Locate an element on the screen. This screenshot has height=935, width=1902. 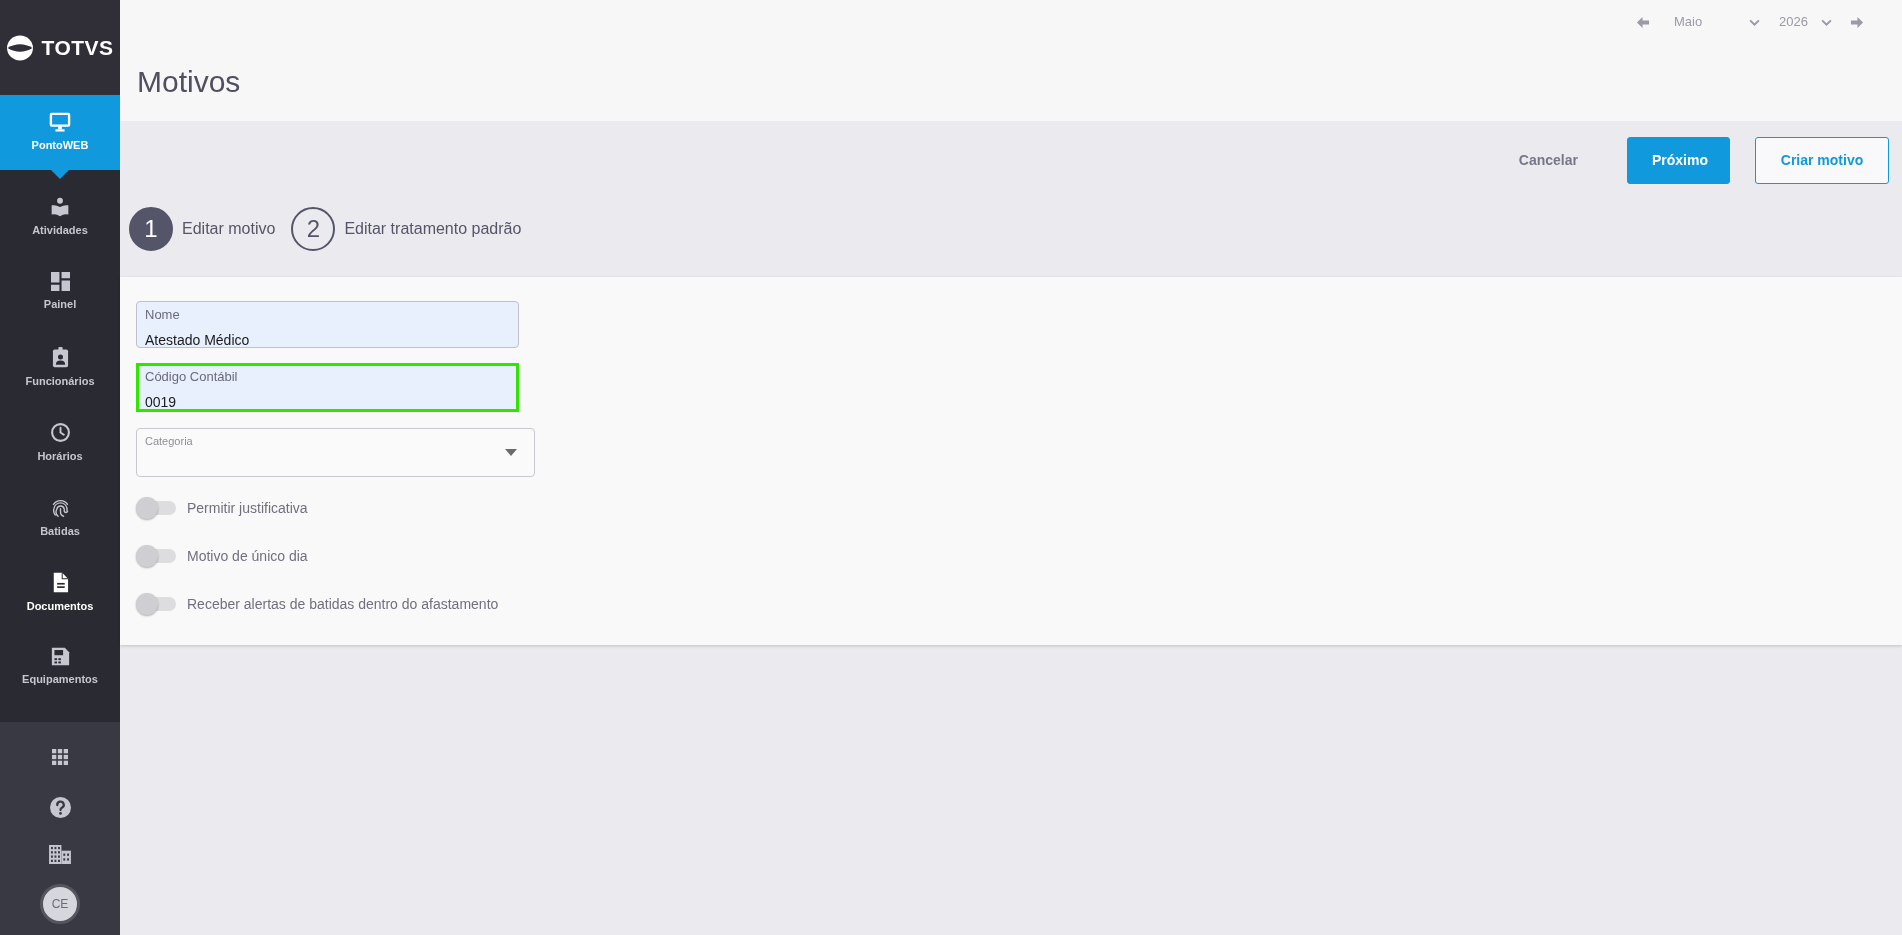
clock-icon is located at coordinates (60, 432).